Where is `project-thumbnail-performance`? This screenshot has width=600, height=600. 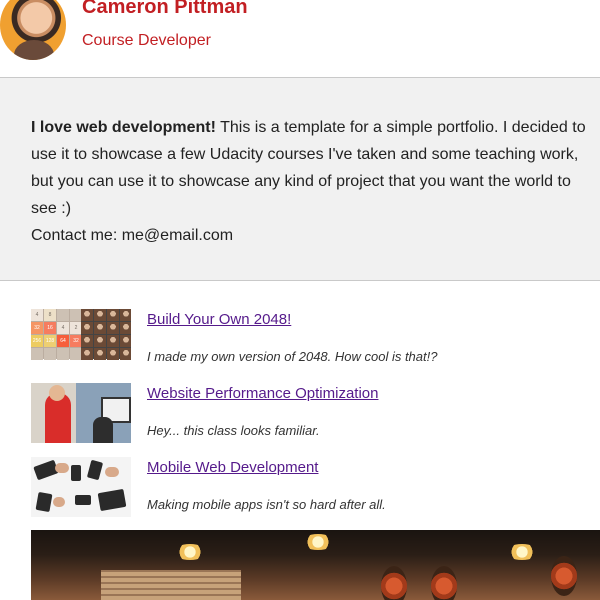
project-thumbnail-performance is located at coordinates (81, 413).